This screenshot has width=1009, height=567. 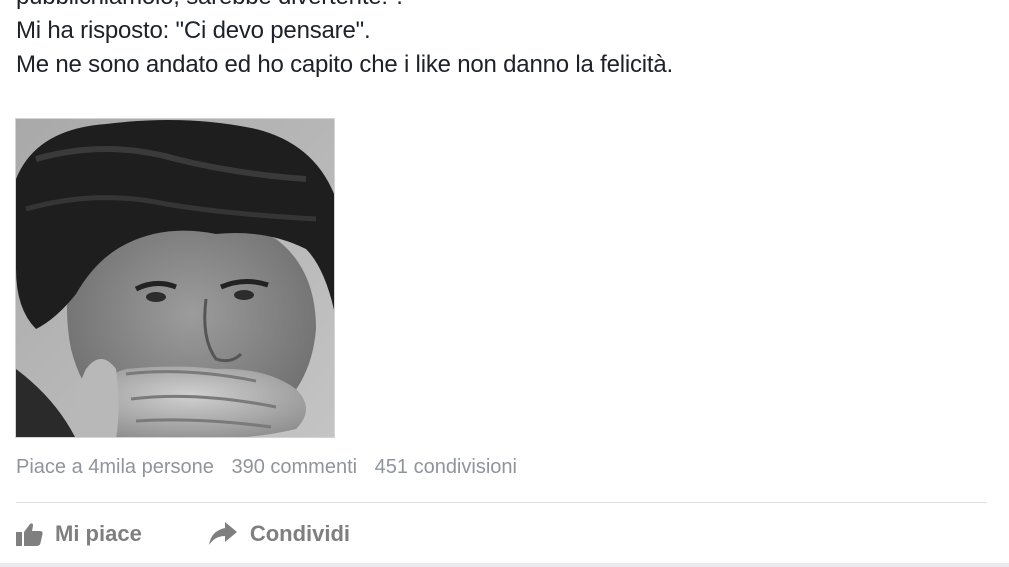 What do you see at coordinates (501, 502) in the screenshot?
I see `divider` at bounding box center [501, 502].